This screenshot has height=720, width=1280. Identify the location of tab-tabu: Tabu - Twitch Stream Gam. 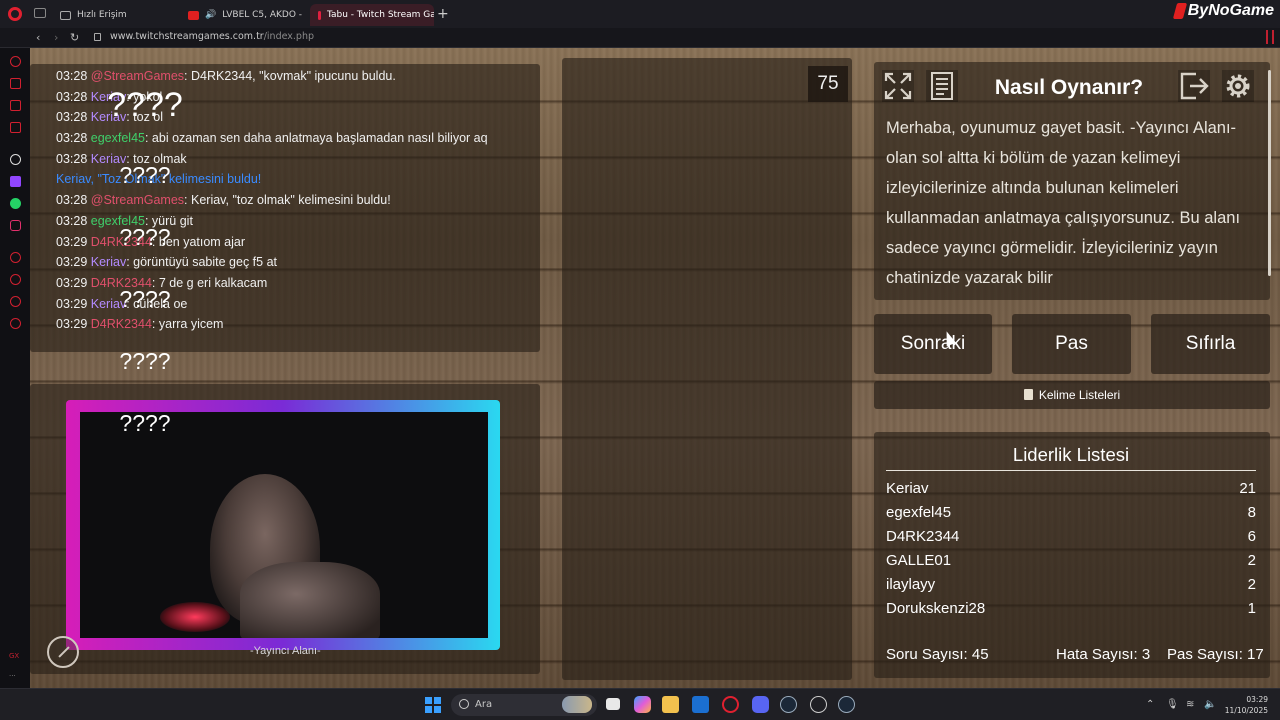
(372, 15).